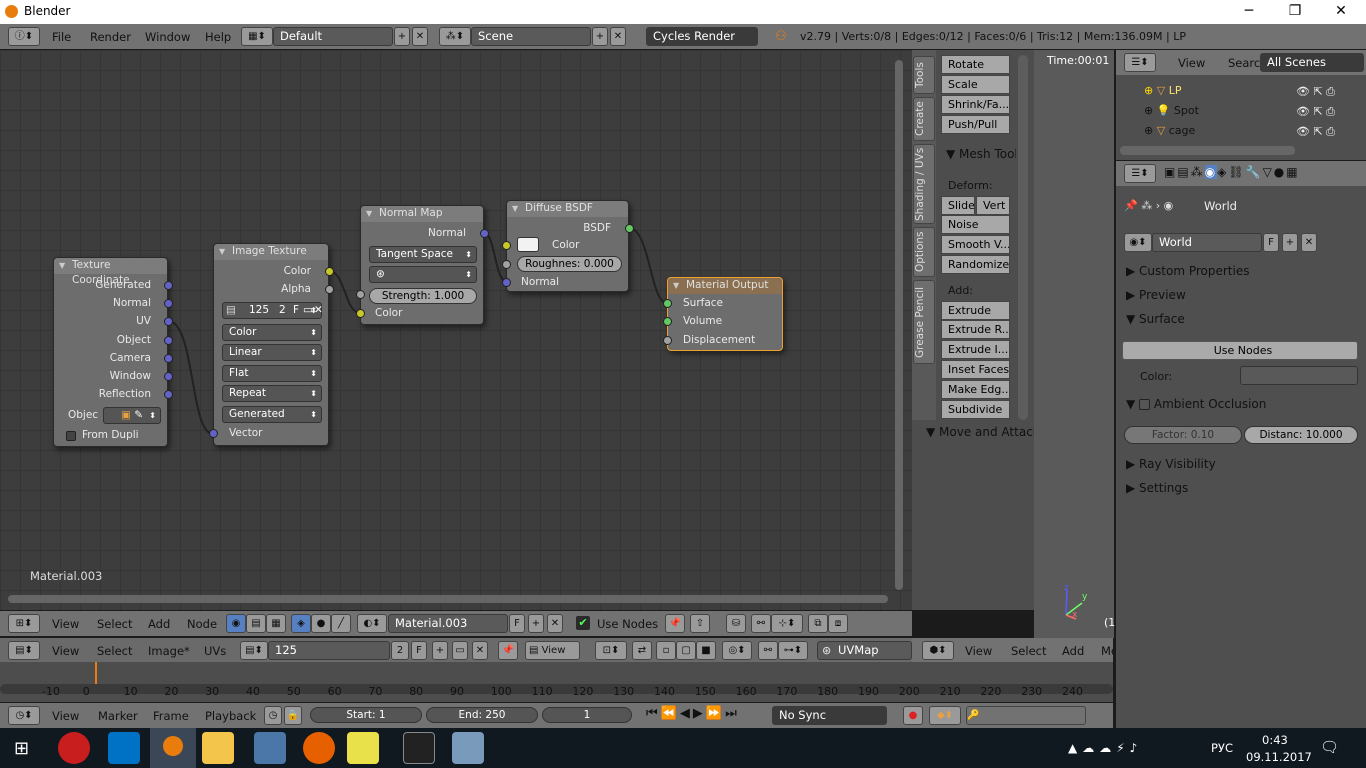 The height and width of the screenshot is (768, 1366). I want to click on pivot-icon: ⊡⬍, so click(611, 650).